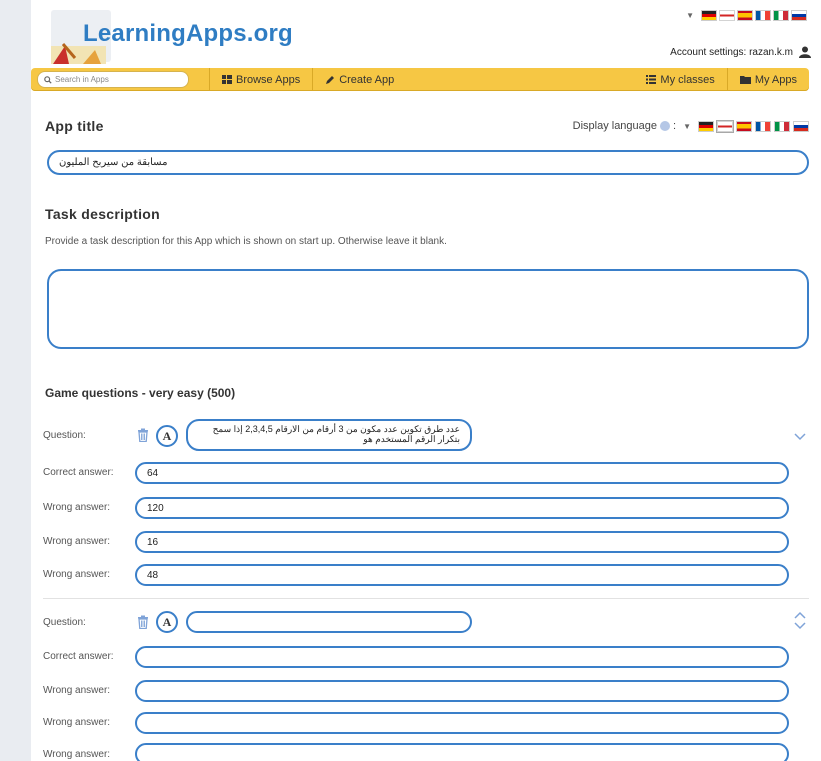  What do you see at coordinates (805, 52) in the screenshot?
I see `user-icon` at bounding box center [805, 52].